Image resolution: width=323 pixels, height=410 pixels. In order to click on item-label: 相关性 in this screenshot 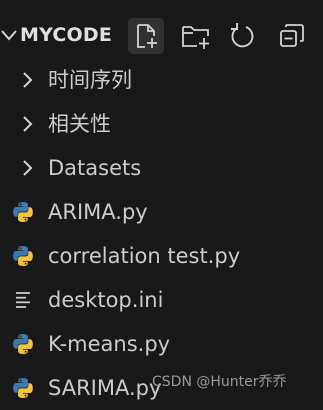, I will do `click(79, 124)`.